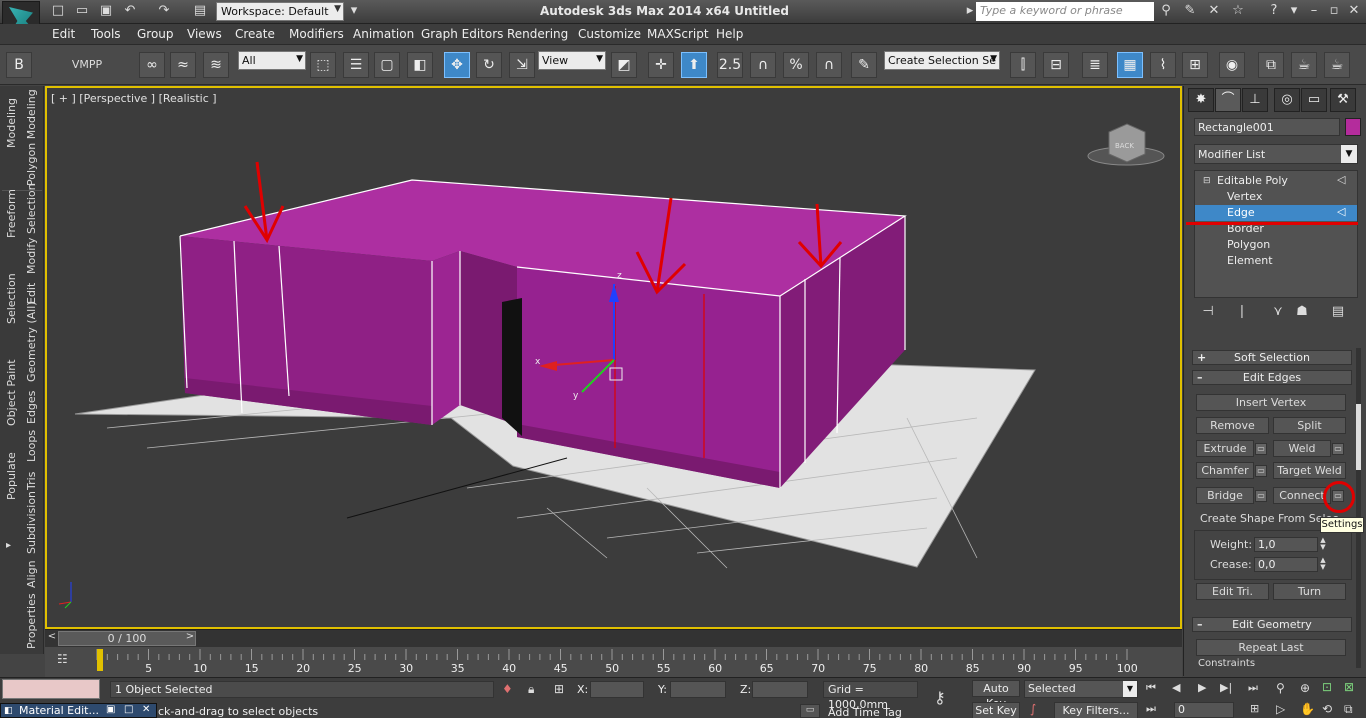 The height and width of the screenshot is (718, 1366). Describe the element at coordinates (280, 11) in the screenshot. I see `workspace-dropdown: Workspace: Default ▼` at that location.